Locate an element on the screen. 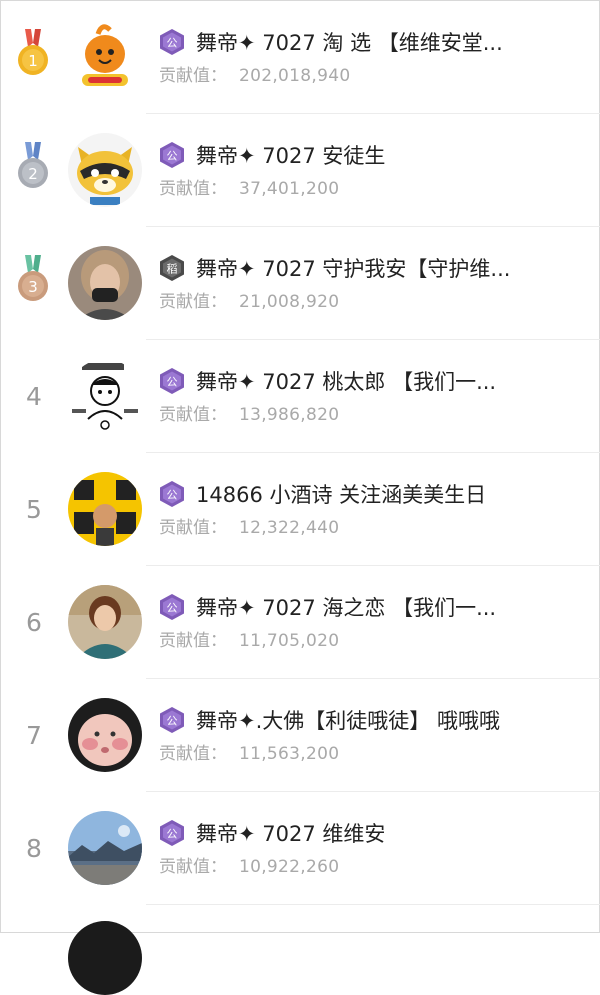 This screenshot has height=995, width=600. ranking-row-7: 7 公 舞帝✦.大佛【利徒哦徒】 哦哦哦 贡献值： 11,563,200 is located at coordinates (300, 735).